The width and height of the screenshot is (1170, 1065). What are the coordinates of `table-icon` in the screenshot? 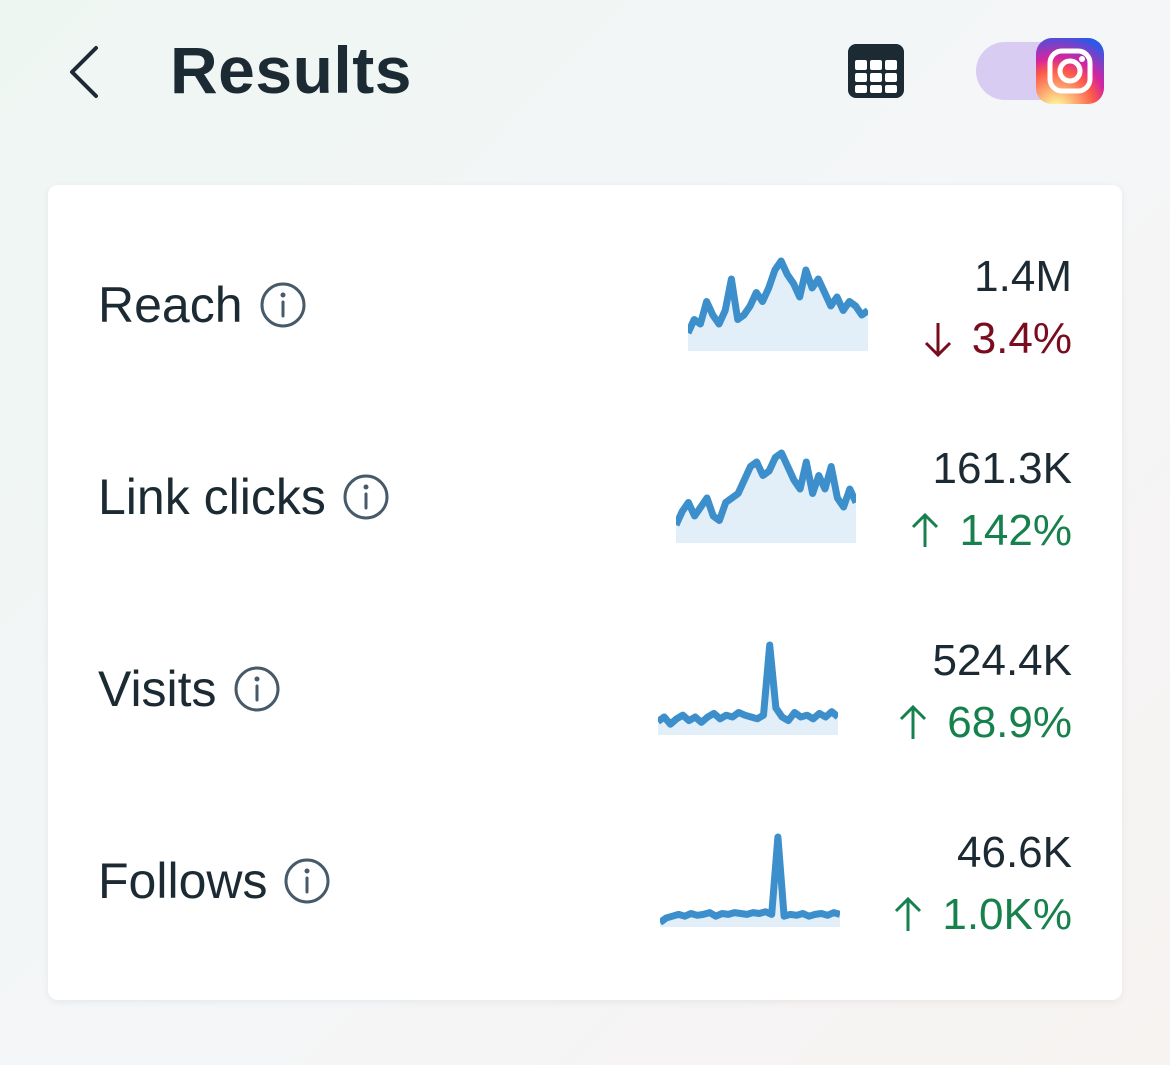 It's located at (876, 71).